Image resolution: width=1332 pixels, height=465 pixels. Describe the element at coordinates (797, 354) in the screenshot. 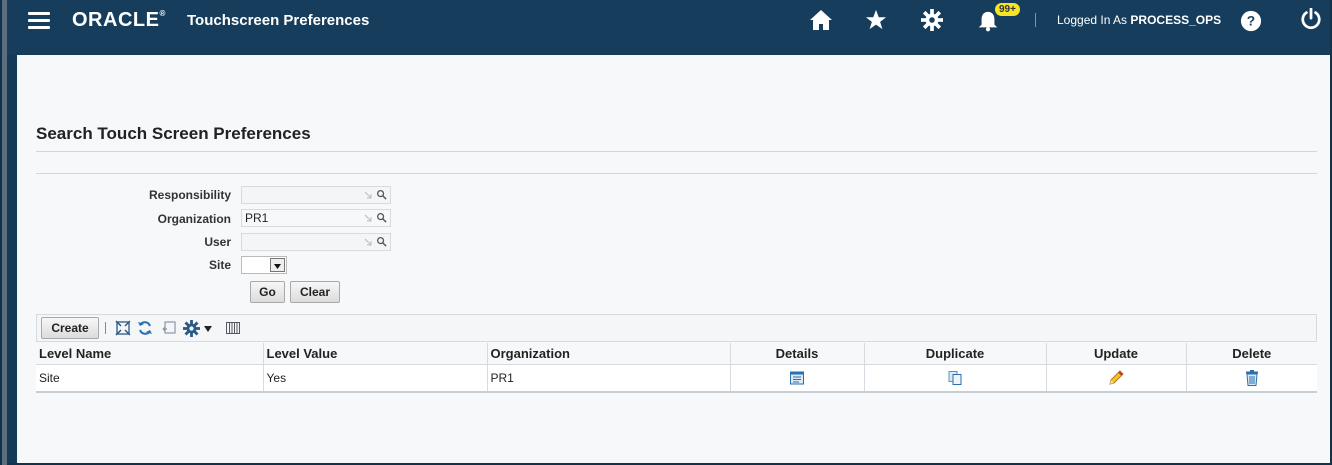

I see `column-header-details: Details` at that location.